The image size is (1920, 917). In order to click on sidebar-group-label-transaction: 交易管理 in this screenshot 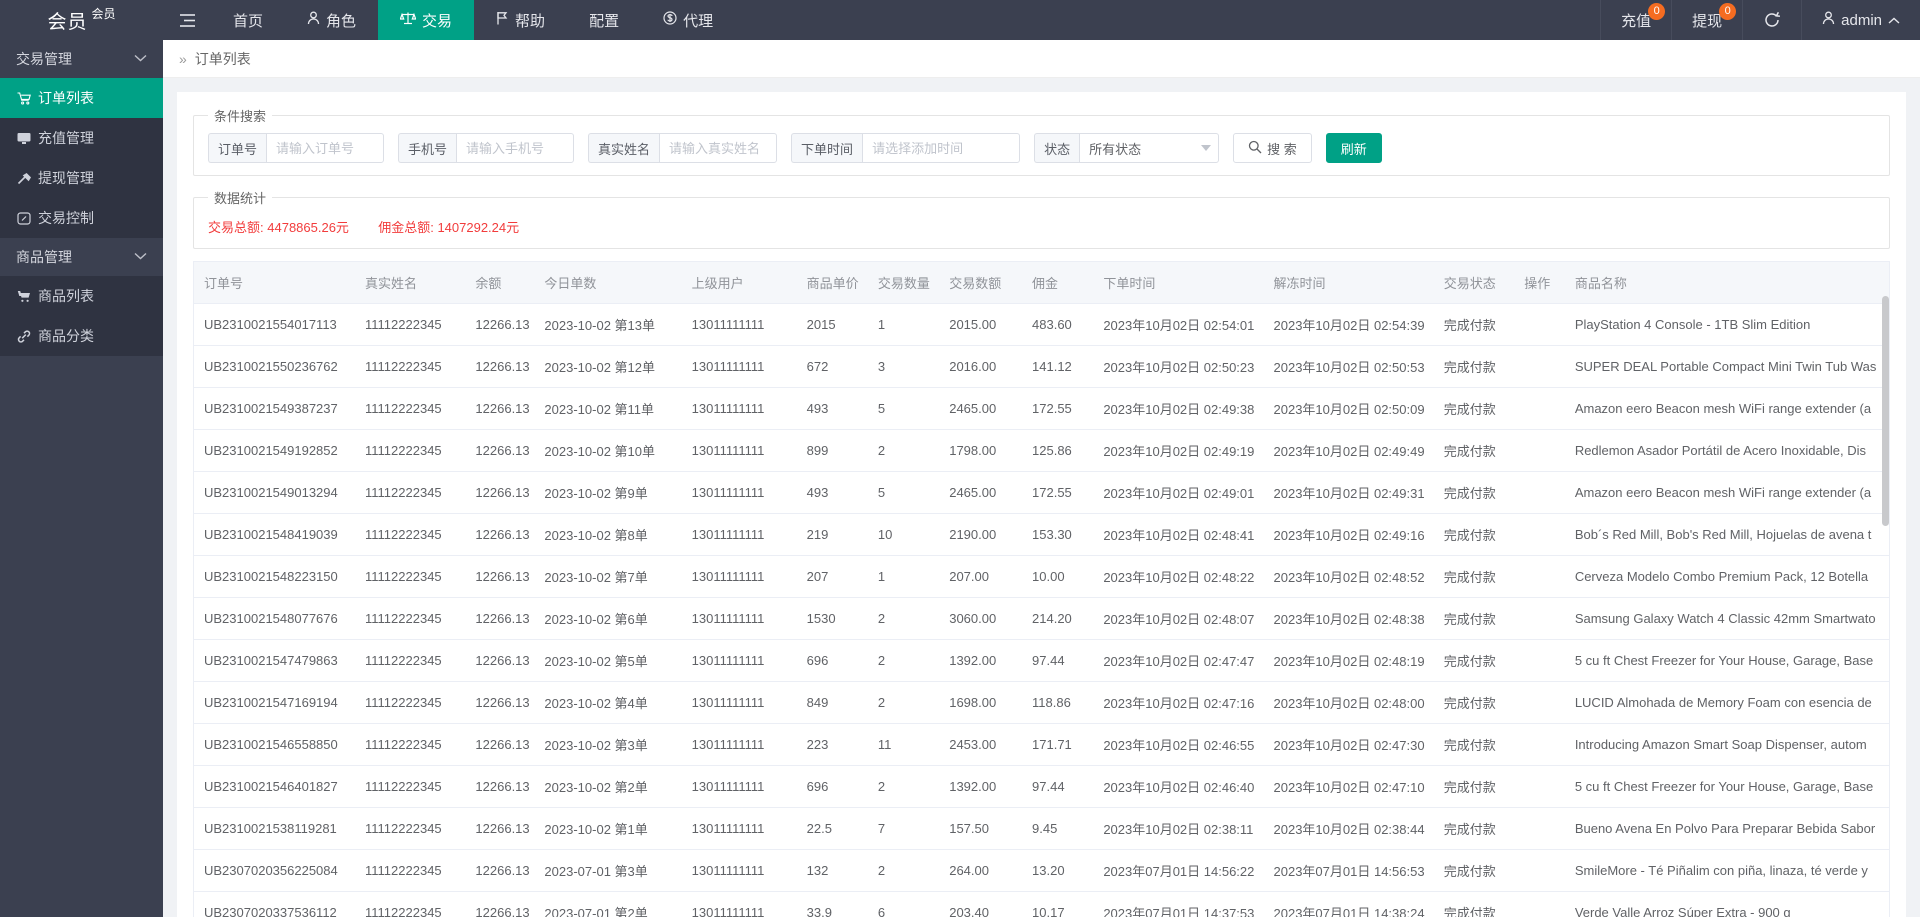, I will do `click(44, 59)`.